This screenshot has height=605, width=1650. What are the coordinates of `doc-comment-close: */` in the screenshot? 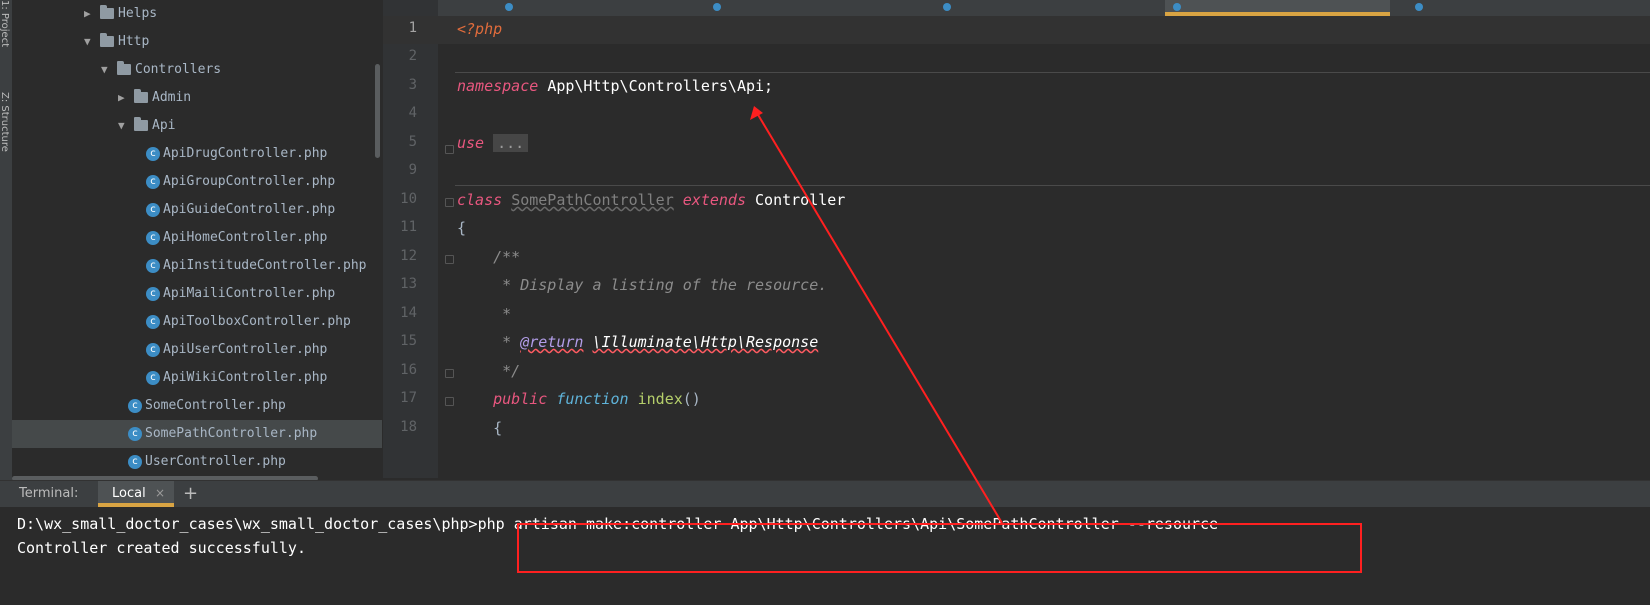 It's located at (507, 371).